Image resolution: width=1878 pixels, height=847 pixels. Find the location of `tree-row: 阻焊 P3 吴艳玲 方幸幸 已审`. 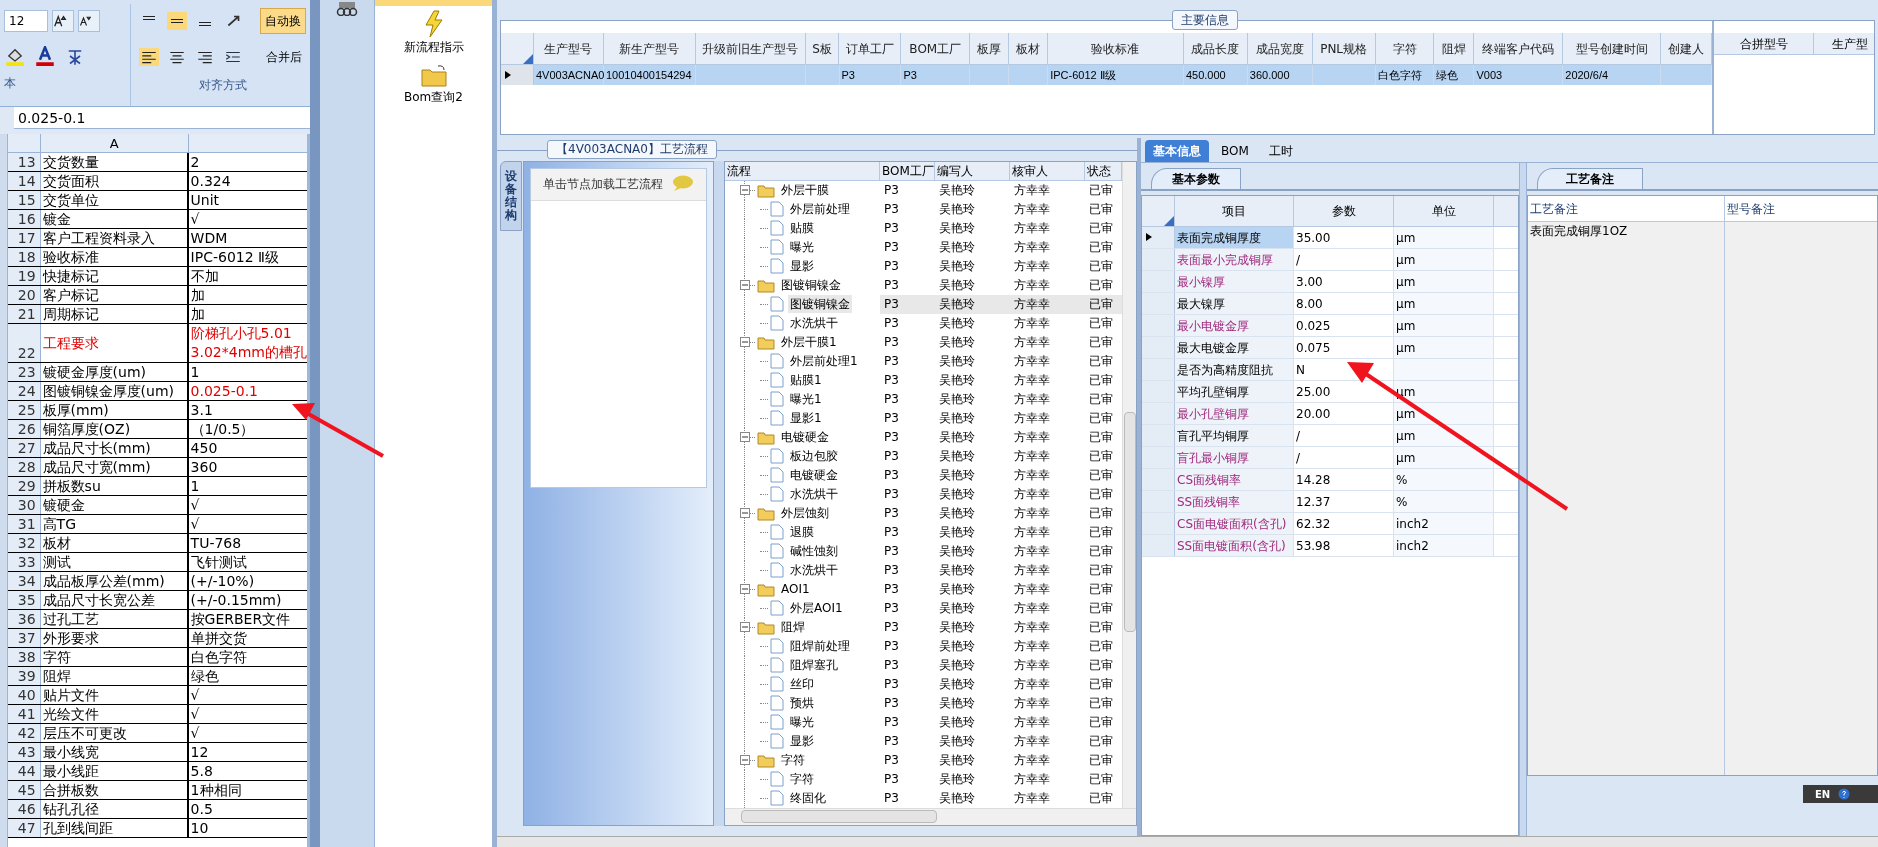

tree-row: 阻焊 P3 吴艳玲 方幸幸 已审 is located at coordinates (923, 627).